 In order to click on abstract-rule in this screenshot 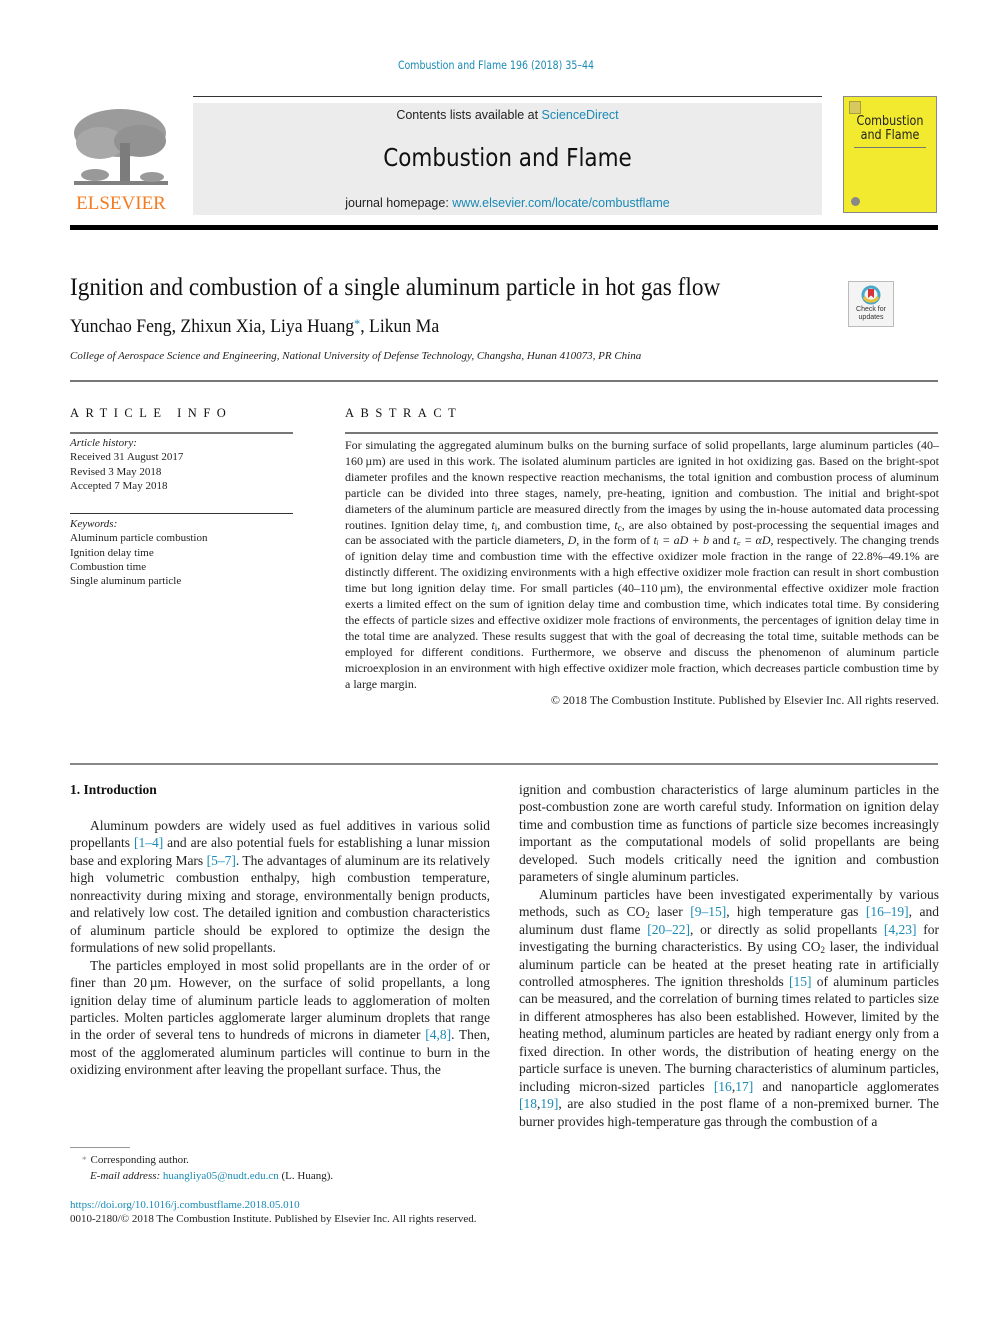, I will do `click(641, 433)`.